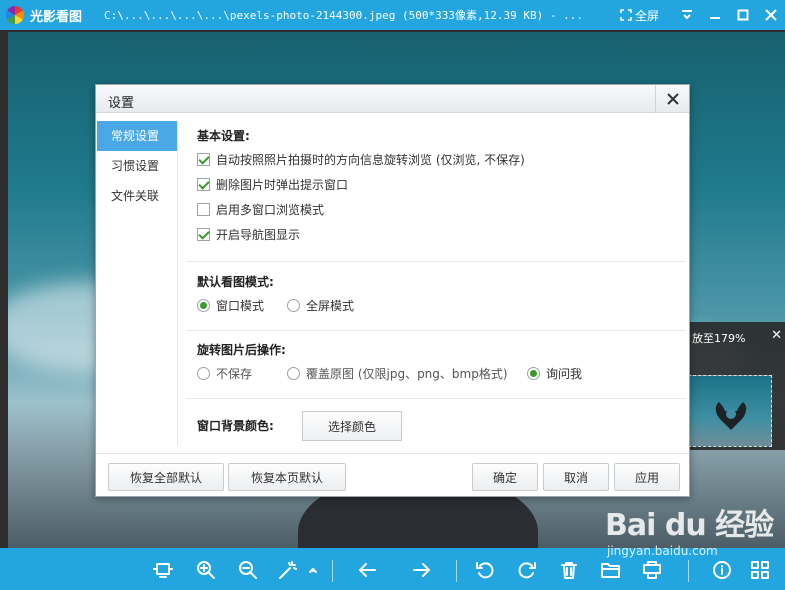 This screenshot has width=785, height=590. What do you see at coordinates (234, 374) in the screenshot?
I see `no-save-label: 不保存` at bounding box center [234, 374].